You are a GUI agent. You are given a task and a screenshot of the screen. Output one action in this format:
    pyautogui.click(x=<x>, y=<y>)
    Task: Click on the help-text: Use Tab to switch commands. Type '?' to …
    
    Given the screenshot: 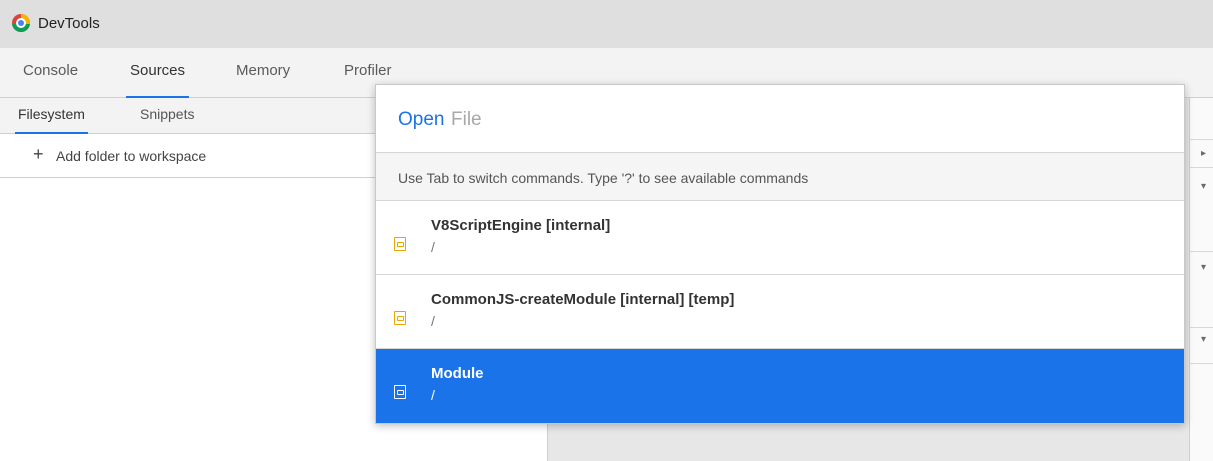 What is the action you would take?
    pyautogui.click(x=603, y=178)
    